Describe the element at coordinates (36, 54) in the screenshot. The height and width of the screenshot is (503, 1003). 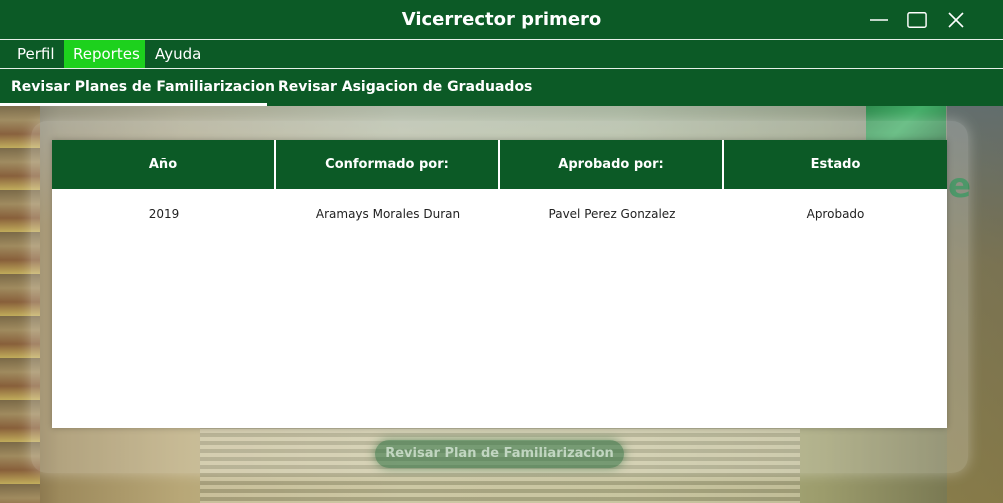
I see `menu-perfil: Perfil` at that location.